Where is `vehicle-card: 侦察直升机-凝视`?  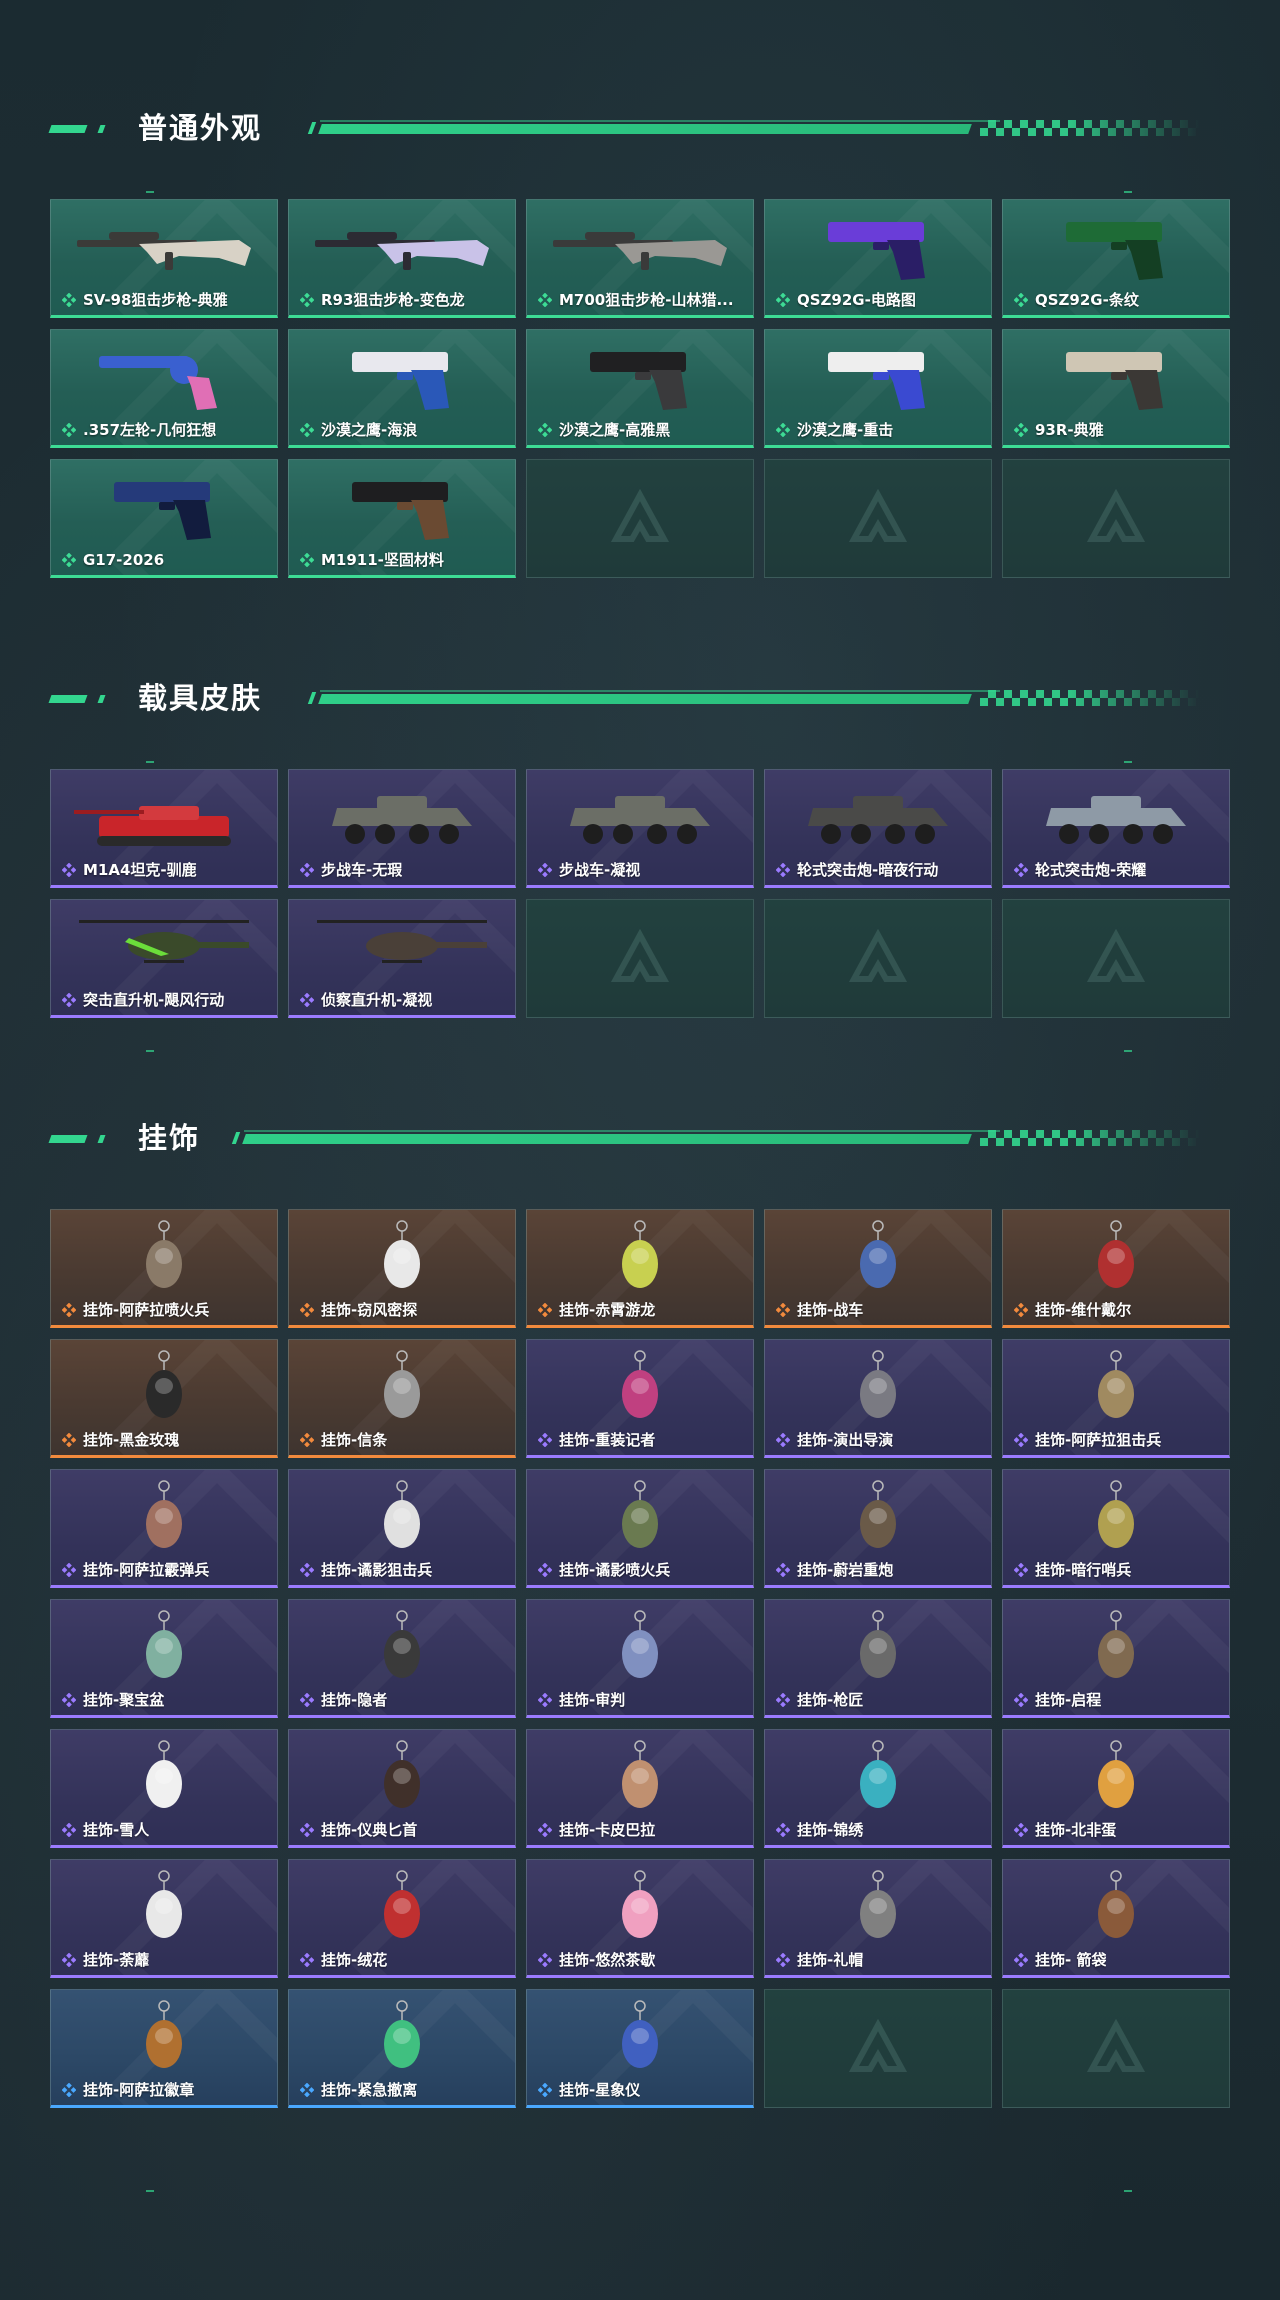
vehicle-card: 侦察直升机-凝视 is located at coordinates (402, 958).